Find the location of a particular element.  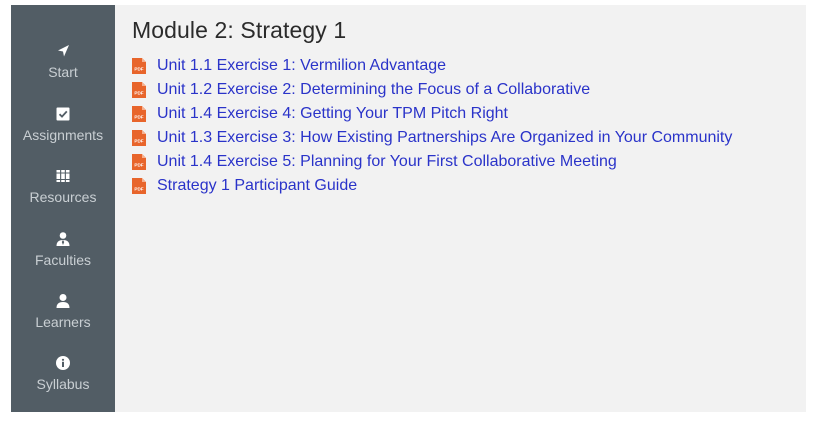

navigation-arrow-icon is located at coordinates (63, 51).